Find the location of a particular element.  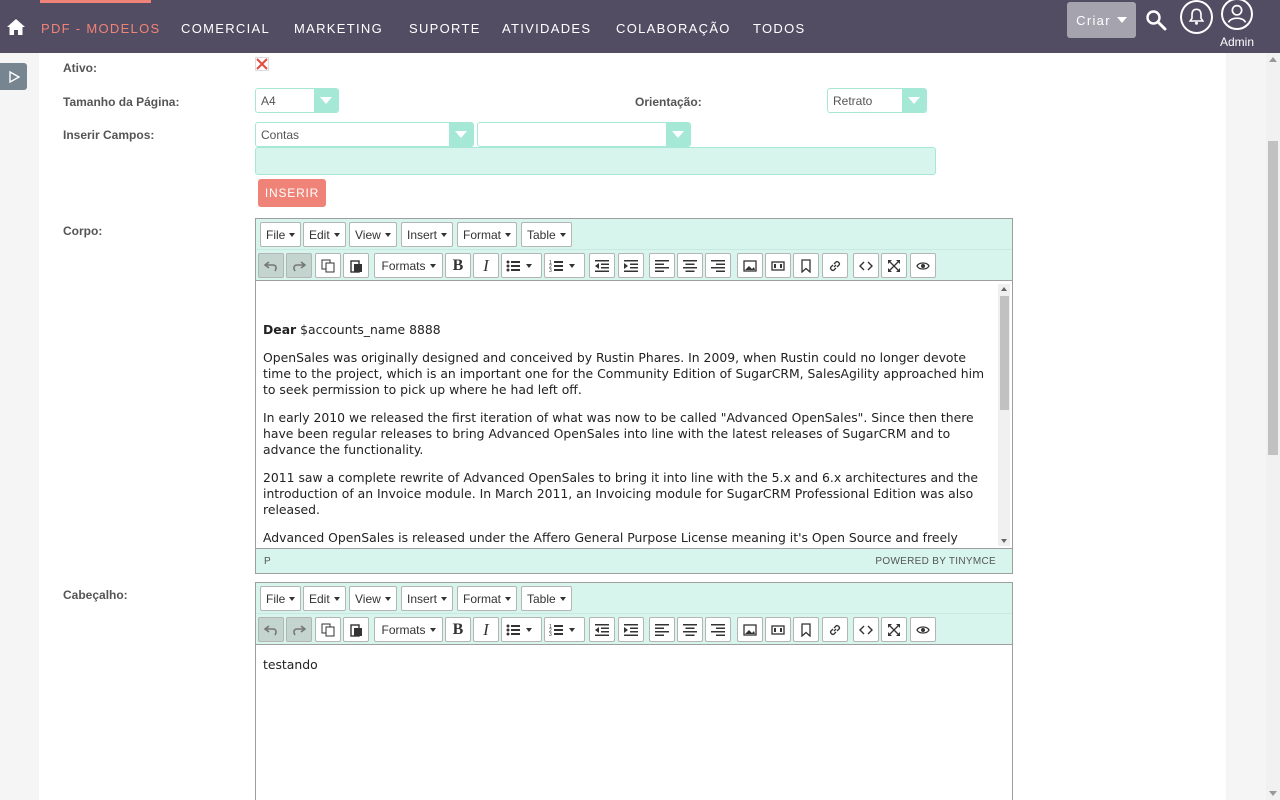

inserir-button: INSERIR is located at coordinates (292, 193).